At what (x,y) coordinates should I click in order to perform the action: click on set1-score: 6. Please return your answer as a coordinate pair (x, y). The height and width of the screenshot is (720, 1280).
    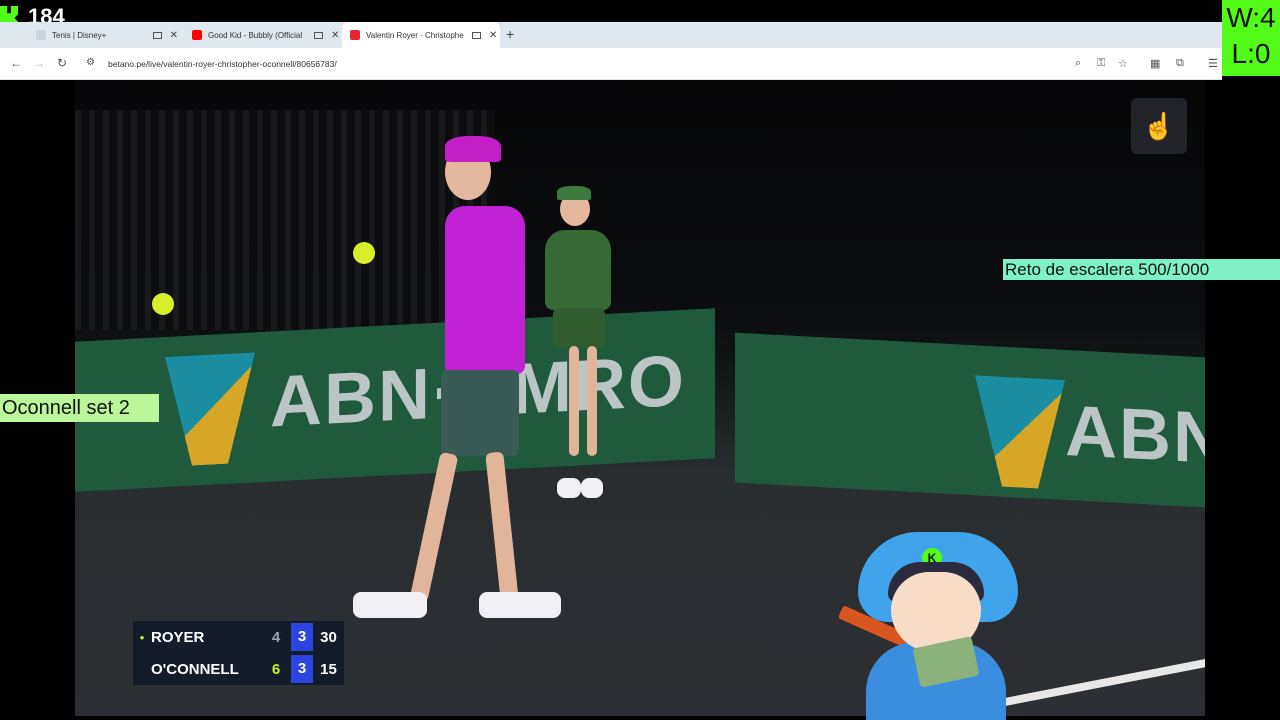
    Looking at the image, I should click on (276, 669).